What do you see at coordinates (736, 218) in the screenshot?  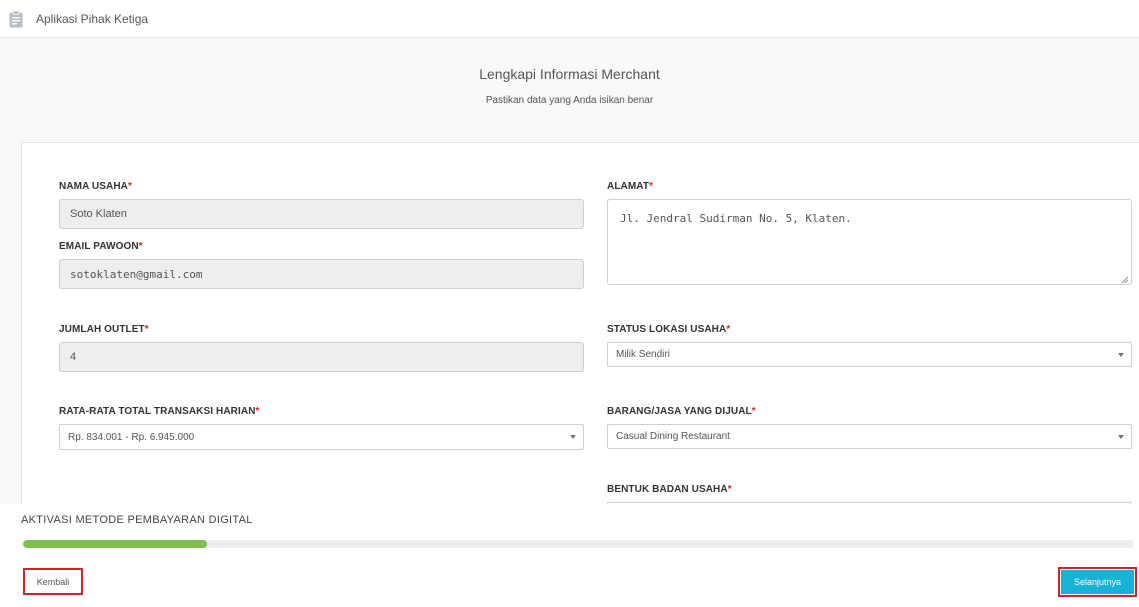 I see `alamat-value: Jl. Jendral Sudirman No. 5, Klaten.` at bounding box center [736, 218].